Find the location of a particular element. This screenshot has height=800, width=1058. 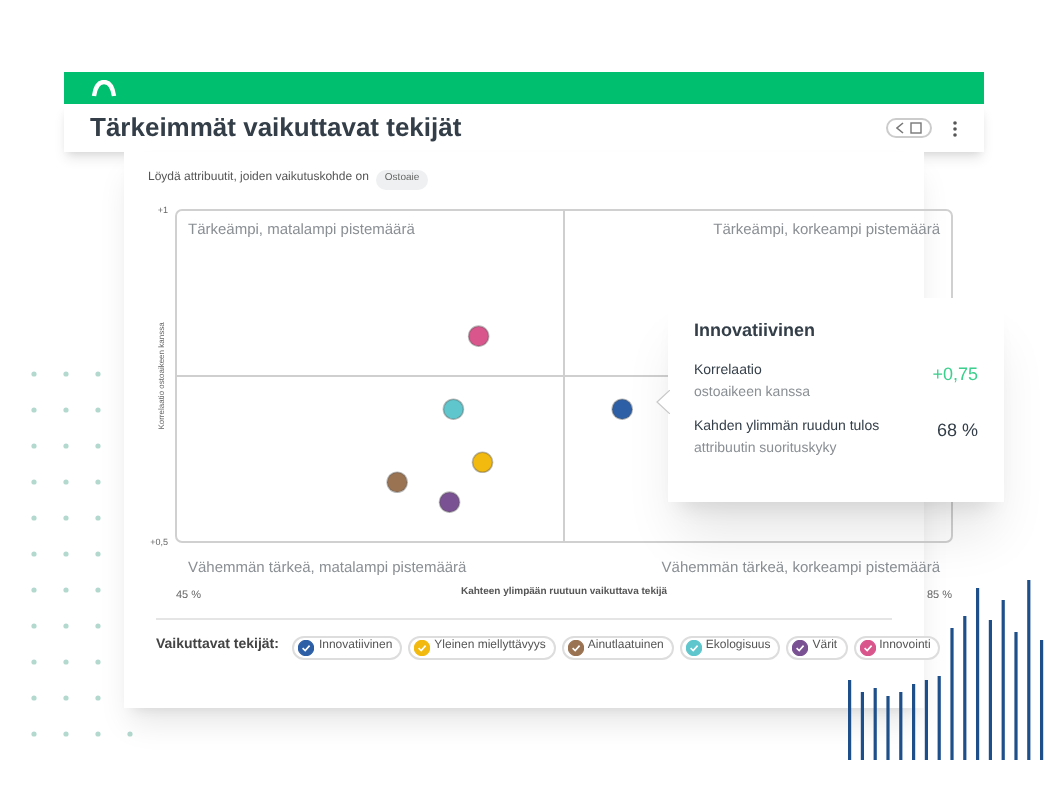

more-icon is located at coordinates (955, 128).